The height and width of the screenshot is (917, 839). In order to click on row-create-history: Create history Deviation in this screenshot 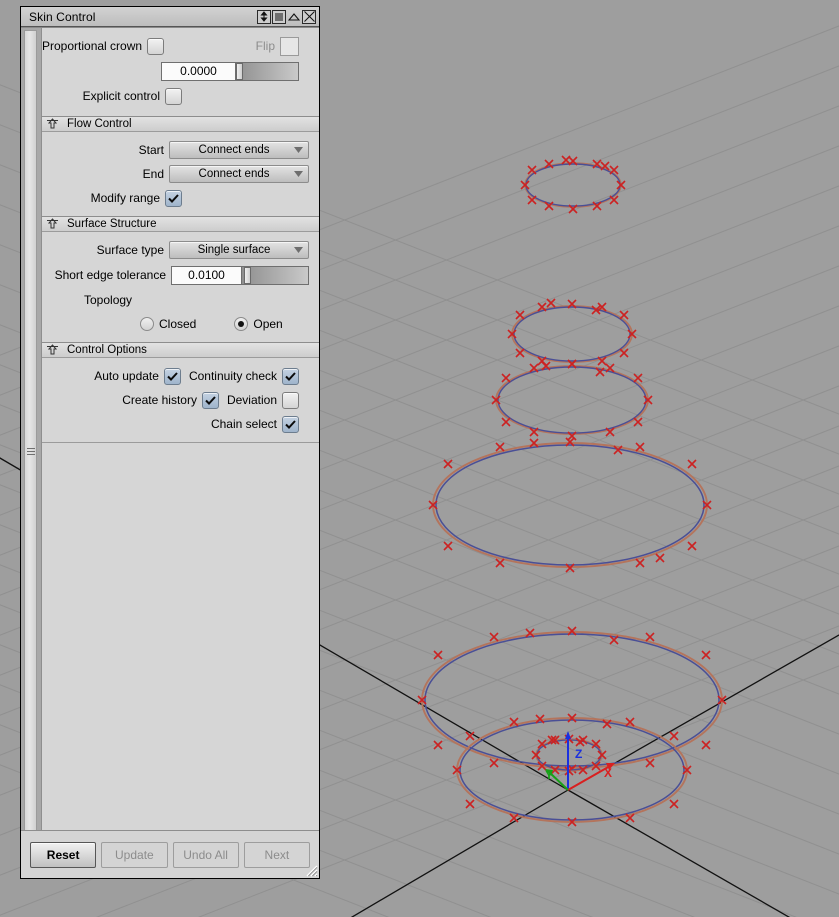, I will do `click(175, 400)`.